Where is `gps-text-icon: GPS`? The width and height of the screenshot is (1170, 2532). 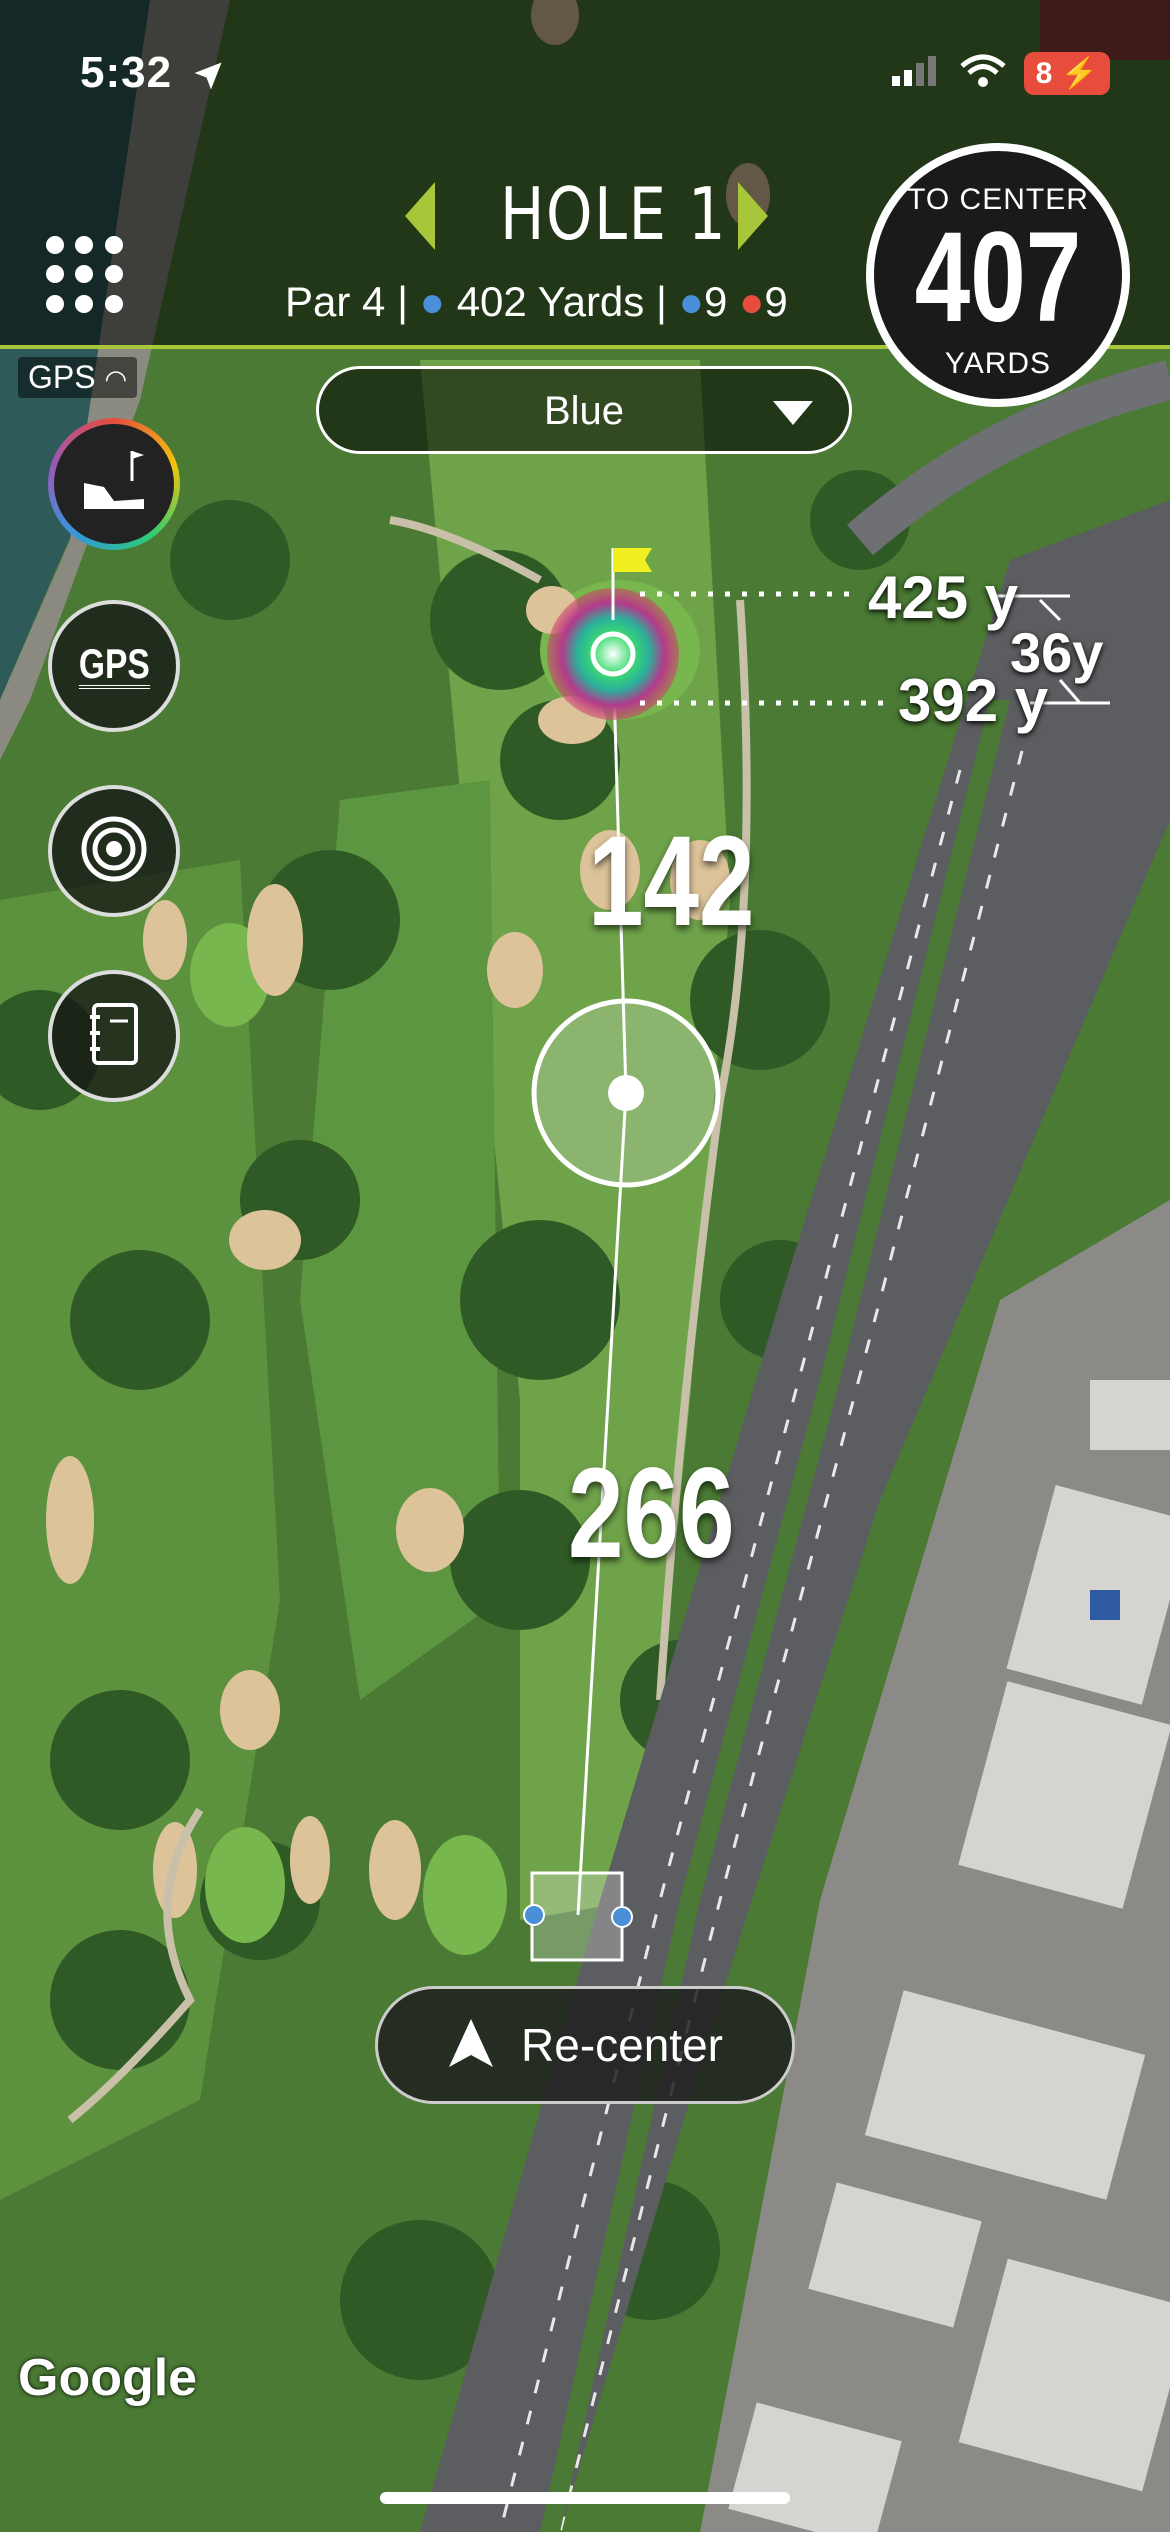
gps-text-icon: GPS is located at coordinates (114, 664).